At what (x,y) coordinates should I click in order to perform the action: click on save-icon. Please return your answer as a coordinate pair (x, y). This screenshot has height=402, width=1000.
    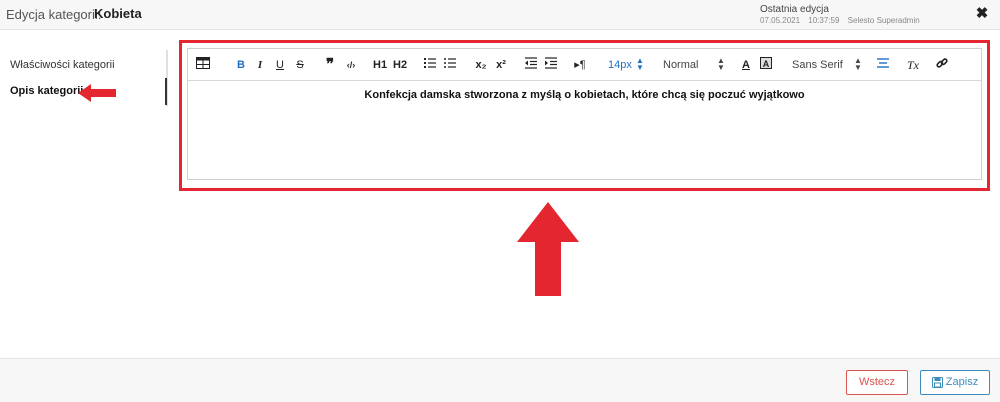
    Looking at the image, I should click on (937, 382).